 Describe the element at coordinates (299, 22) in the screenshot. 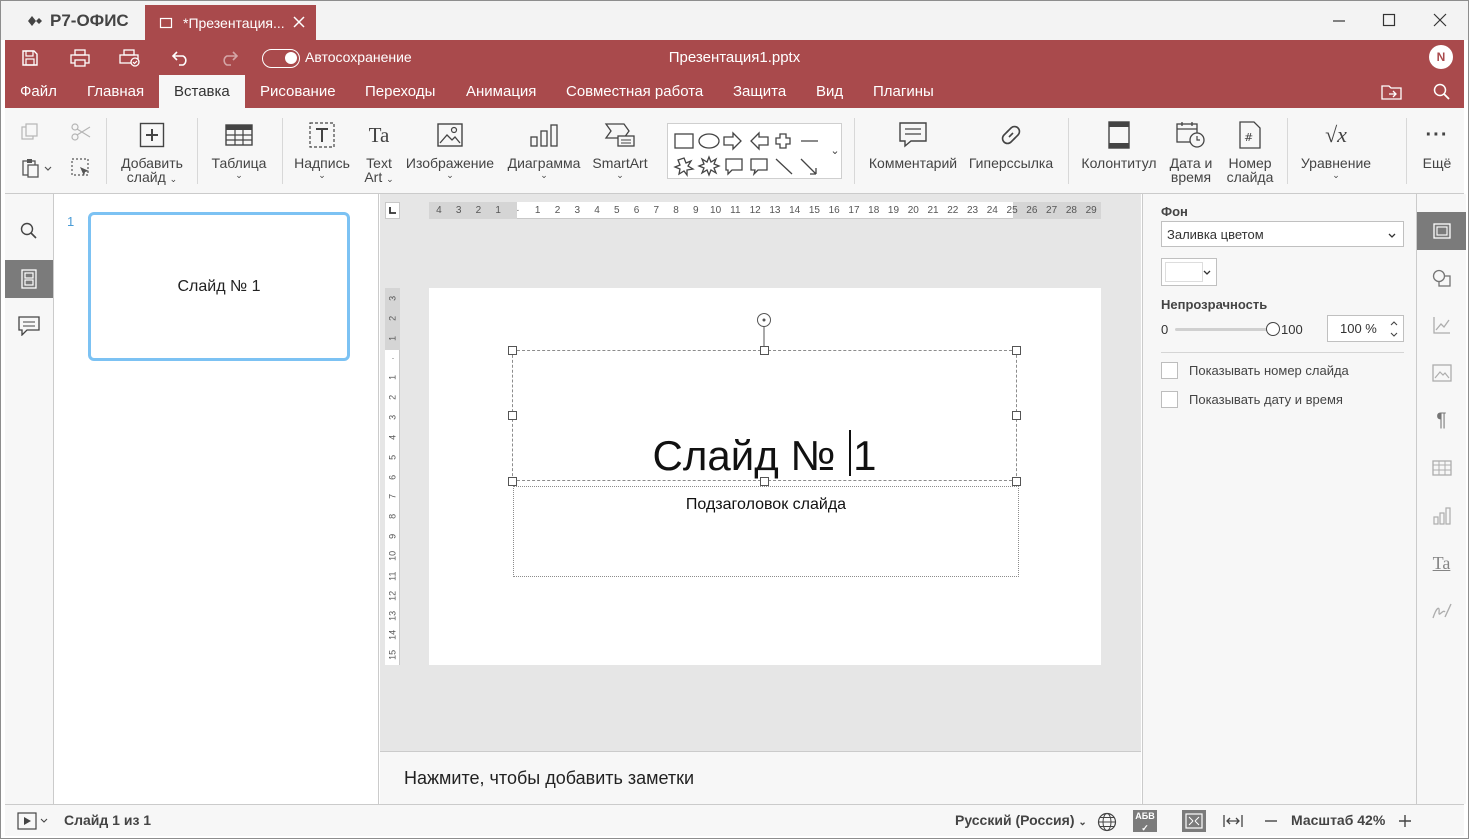

I see `close-tab-icon` at that location.